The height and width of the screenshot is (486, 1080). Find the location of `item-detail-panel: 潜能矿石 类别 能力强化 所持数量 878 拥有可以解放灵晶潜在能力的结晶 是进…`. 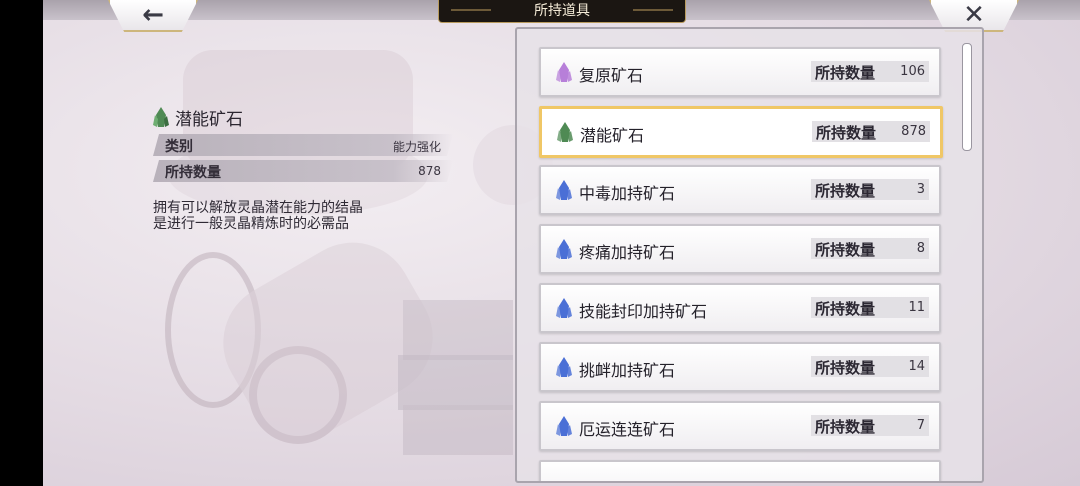

item-detail-panel: 潜能矿石 类别 能力强化 所持数量 878 拥有可以解放灵晶潜在能力的结晶 是进… is located at coordinates (303, 168).